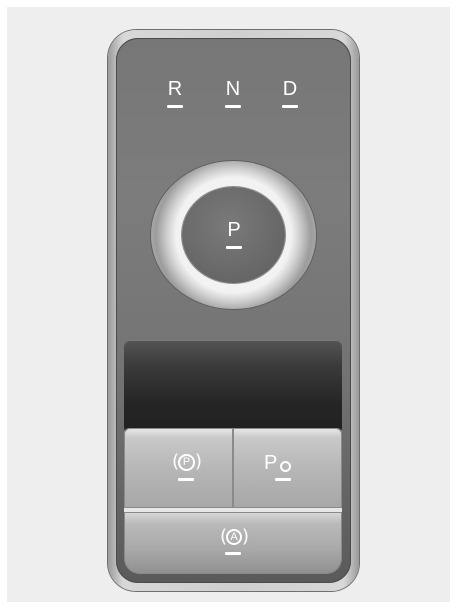 The image size is (457, 609). Describe the element at coordinates (186, 462) in the screenshot. I see `parking-brake-icon: P` at that location.